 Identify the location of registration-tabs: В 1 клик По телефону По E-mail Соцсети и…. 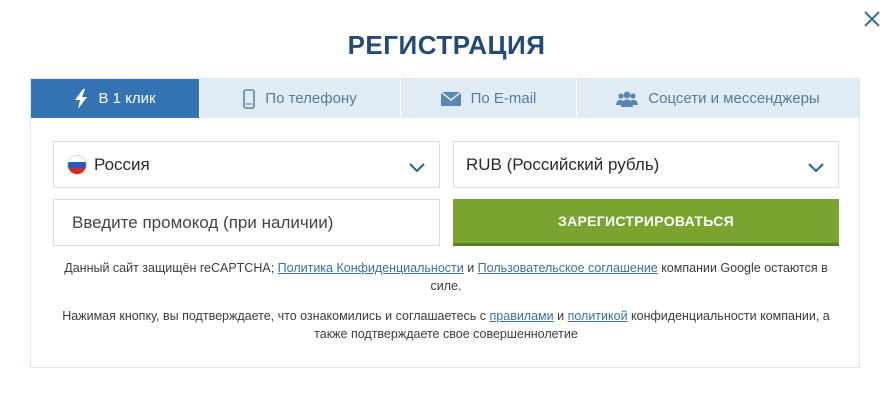
(445, 98).